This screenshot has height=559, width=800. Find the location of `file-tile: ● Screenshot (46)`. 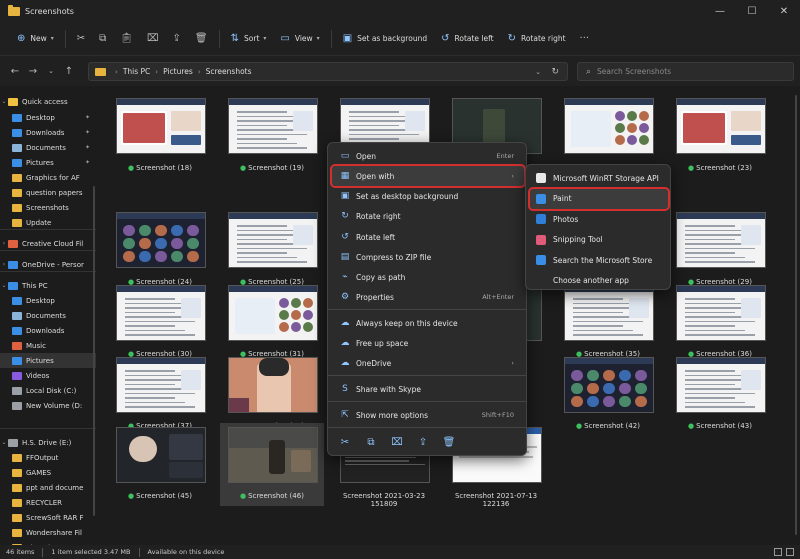

file-tile: ● Screenshot (46) is located at coordinates (272, 464).